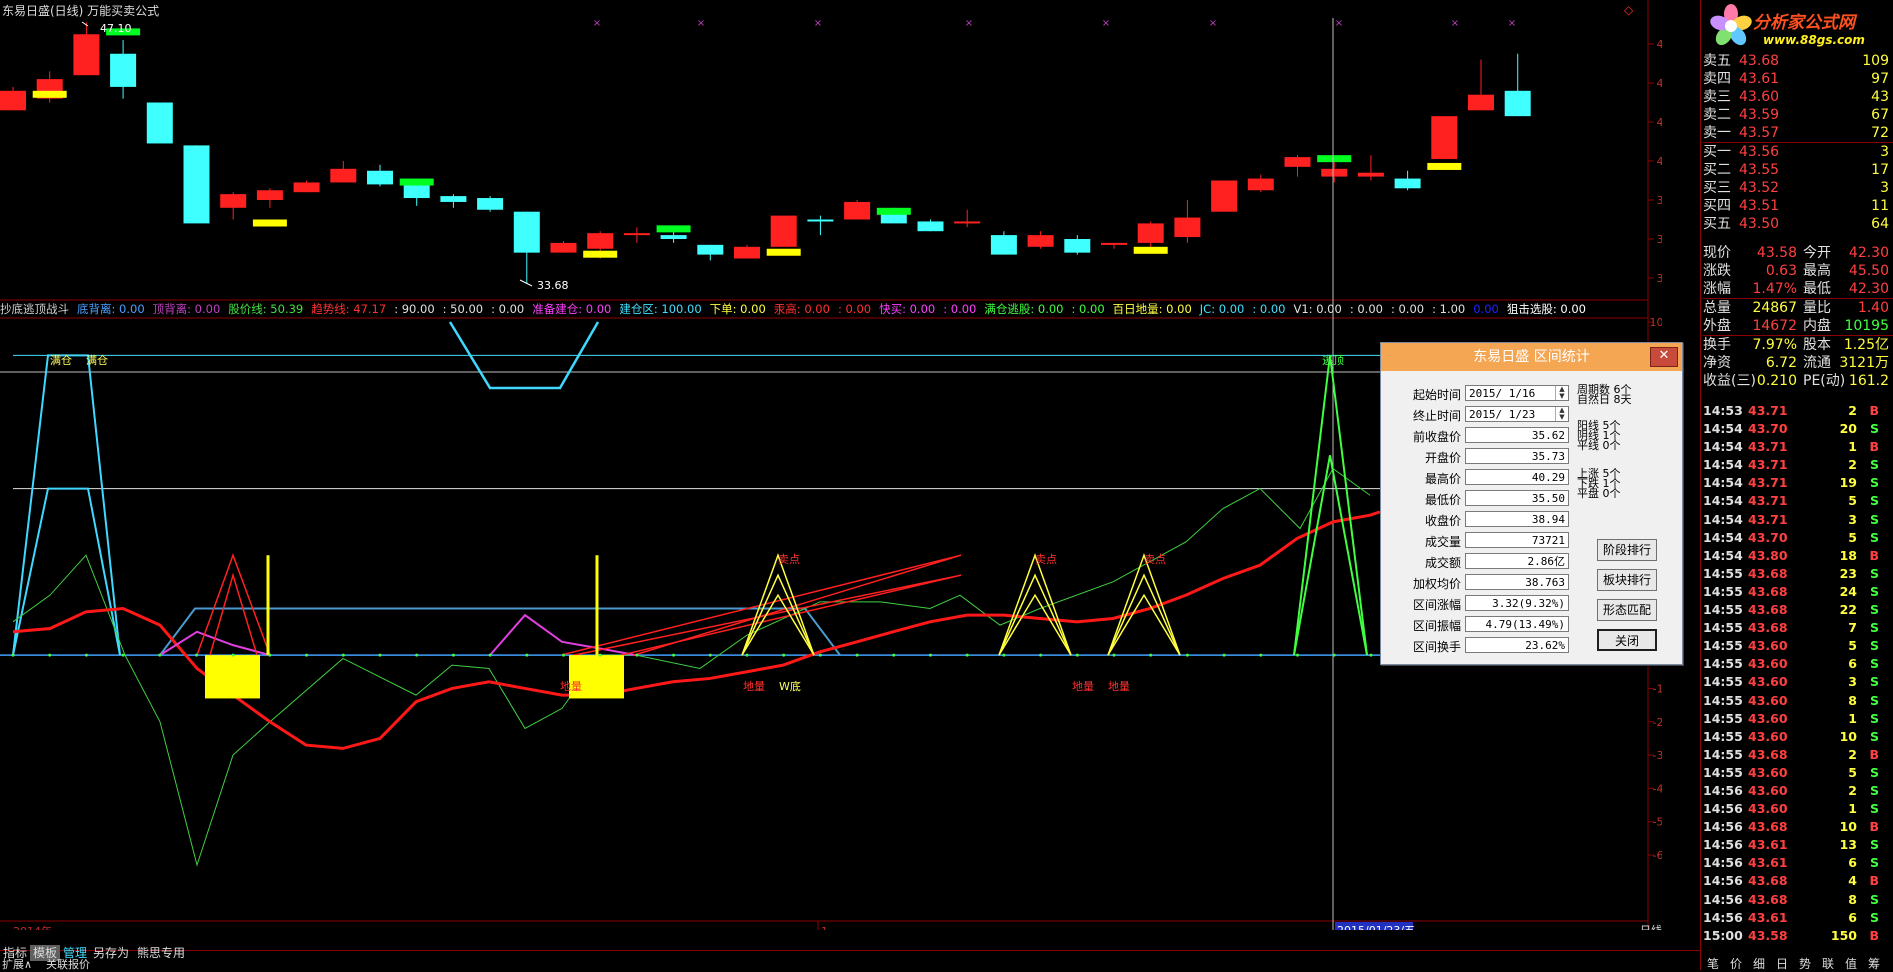  What do you see at coordinates (1880, 97) in the screenshot?
I see `order-volume: 43` at bounding box center [1880, 97].